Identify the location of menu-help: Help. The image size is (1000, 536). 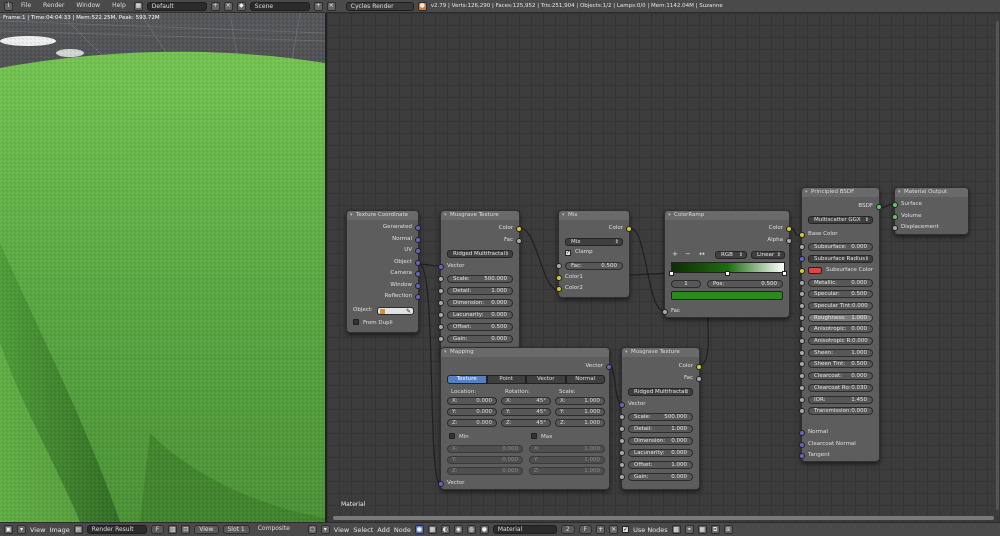
(119, 6).